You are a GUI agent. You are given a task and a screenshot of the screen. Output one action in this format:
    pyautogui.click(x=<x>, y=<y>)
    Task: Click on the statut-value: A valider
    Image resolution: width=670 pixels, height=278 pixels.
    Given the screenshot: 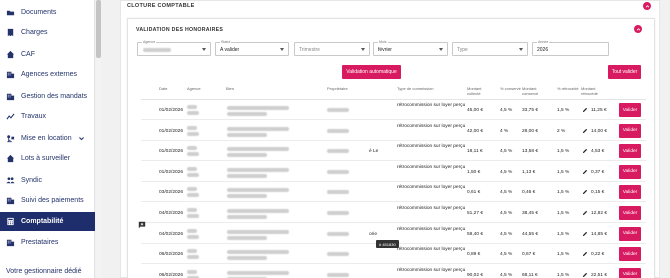 What is the action you would take?
    pyautogui.click(x=230, y=50)
    